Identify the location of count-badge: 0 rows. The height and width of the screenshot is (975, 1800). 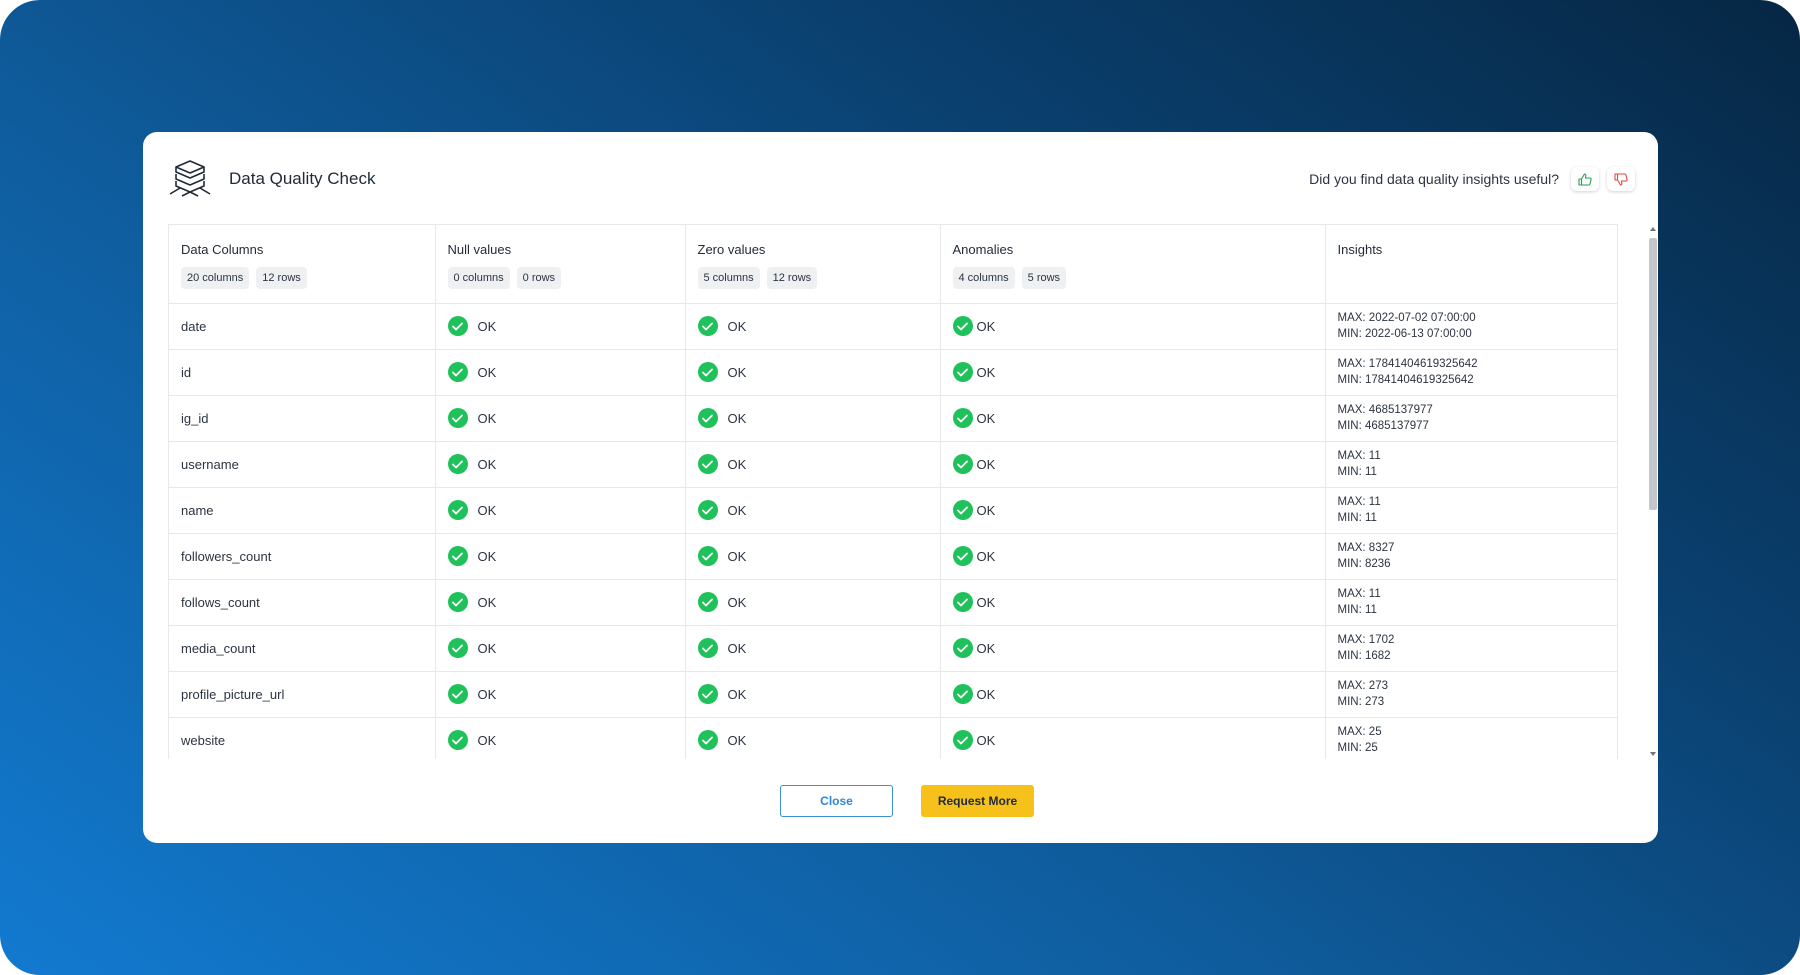
(539, 278).